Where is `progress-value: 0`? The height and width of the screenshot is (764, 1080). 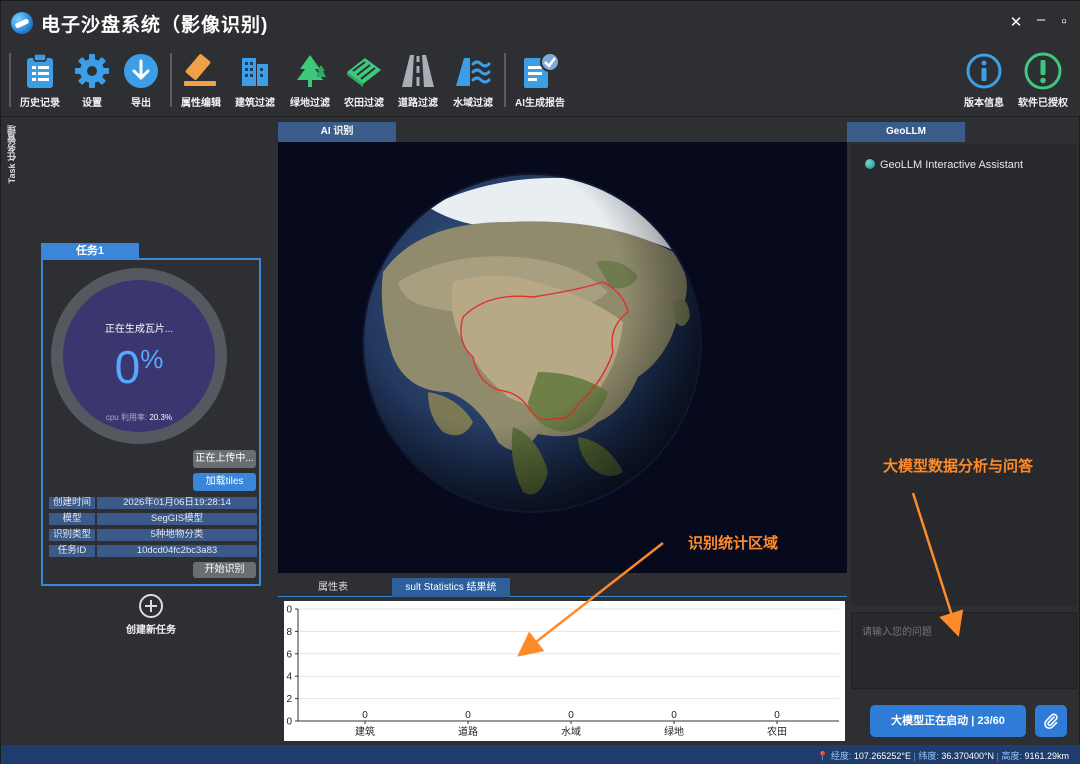
progress-value: 0 is located at coordinates (127, 367).